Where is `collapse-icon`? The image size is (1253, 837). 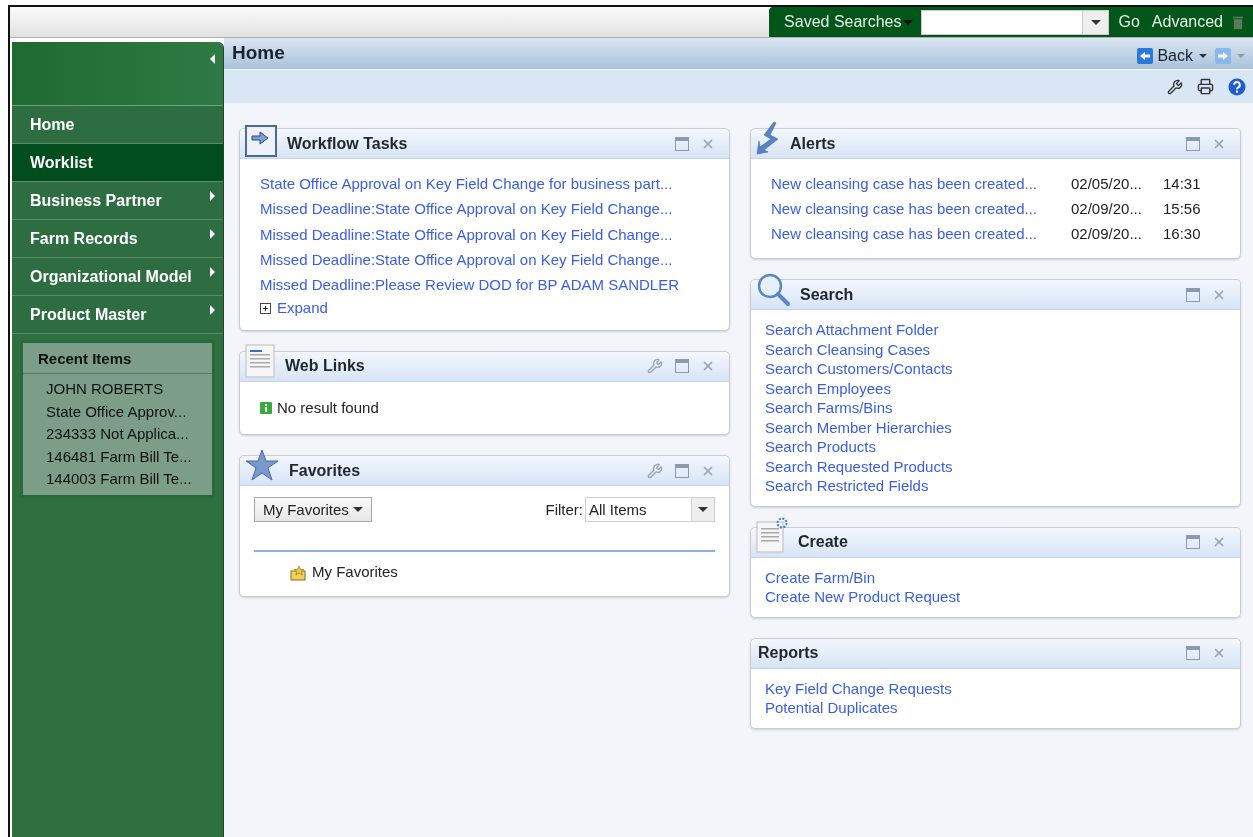
collapse-icon is located at coordinates (212, 59).